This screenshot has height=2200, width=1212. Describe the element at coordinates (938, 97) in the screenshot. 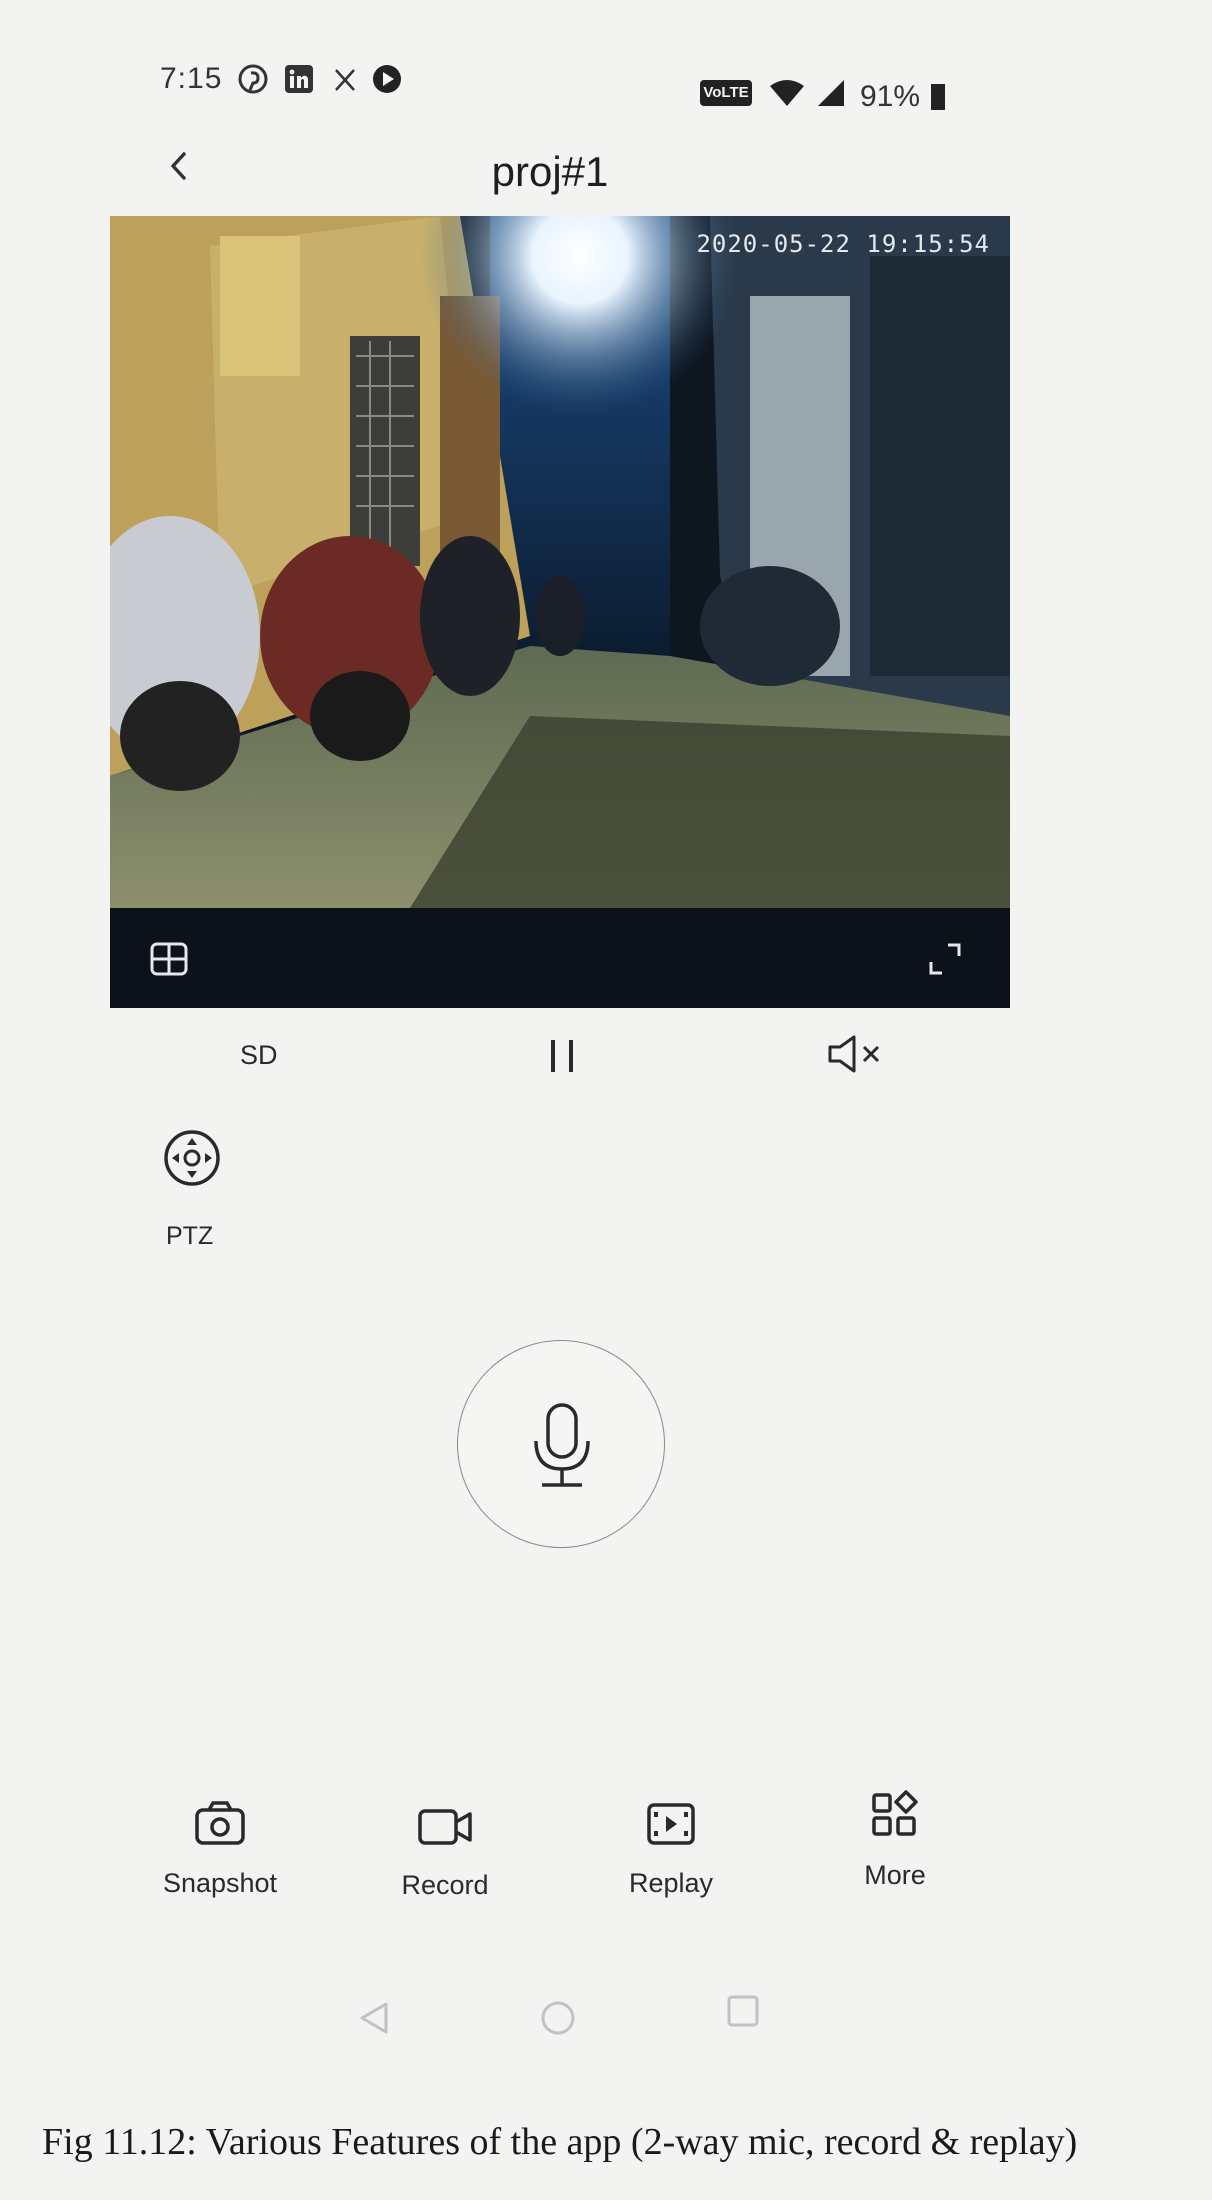

I see `battery-icon` at that location.